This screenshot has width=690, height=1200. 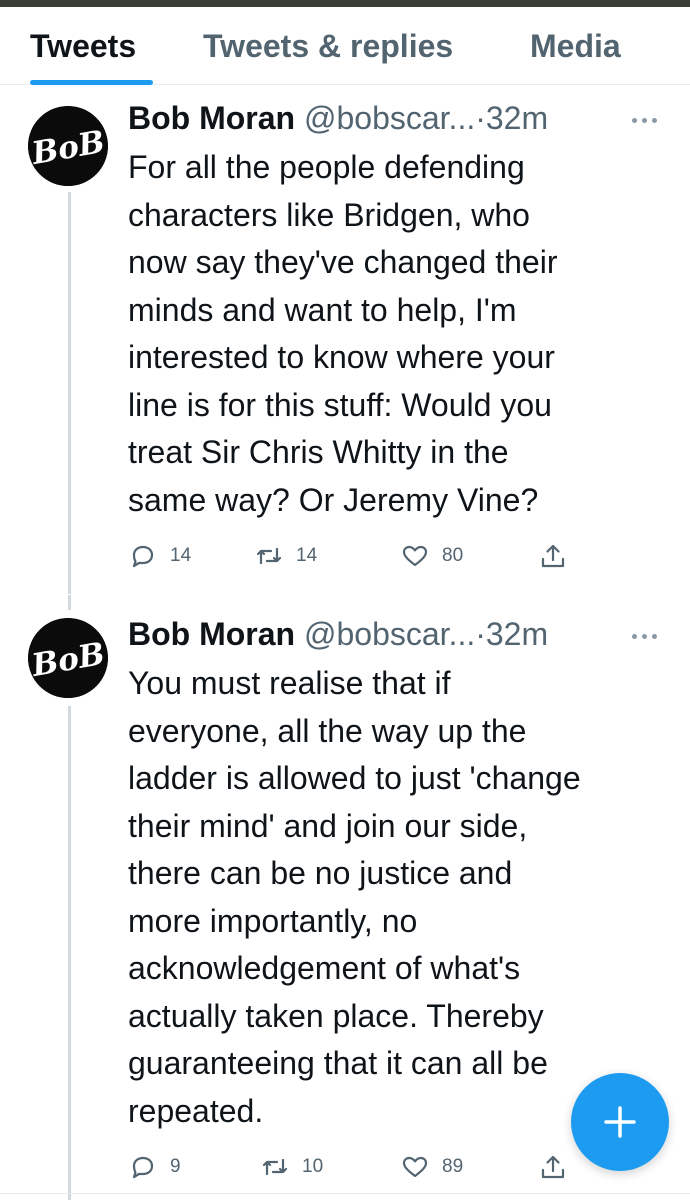 What do you see at coordinates (432, 556) in the screenshot?
I see `like-button: 80` at bounding box center [432, 556].